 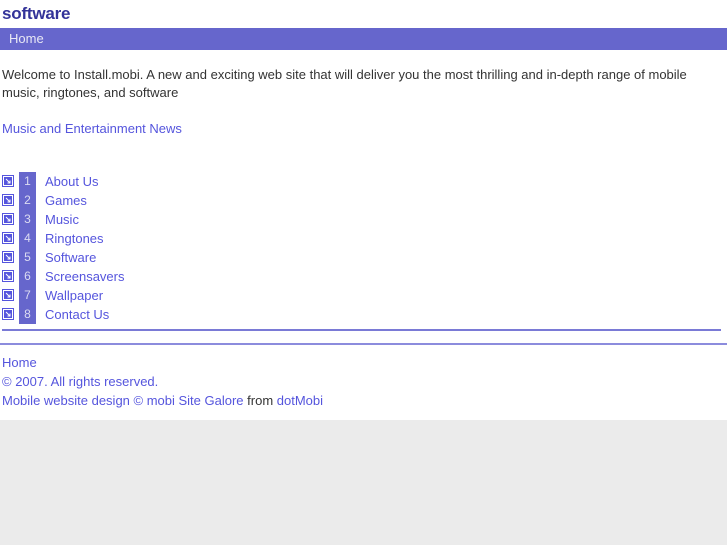 What do you see at coordinates (260, 400) in the screenshot?
I see `footer-credit-from: from` at bounding box center [260, 400].